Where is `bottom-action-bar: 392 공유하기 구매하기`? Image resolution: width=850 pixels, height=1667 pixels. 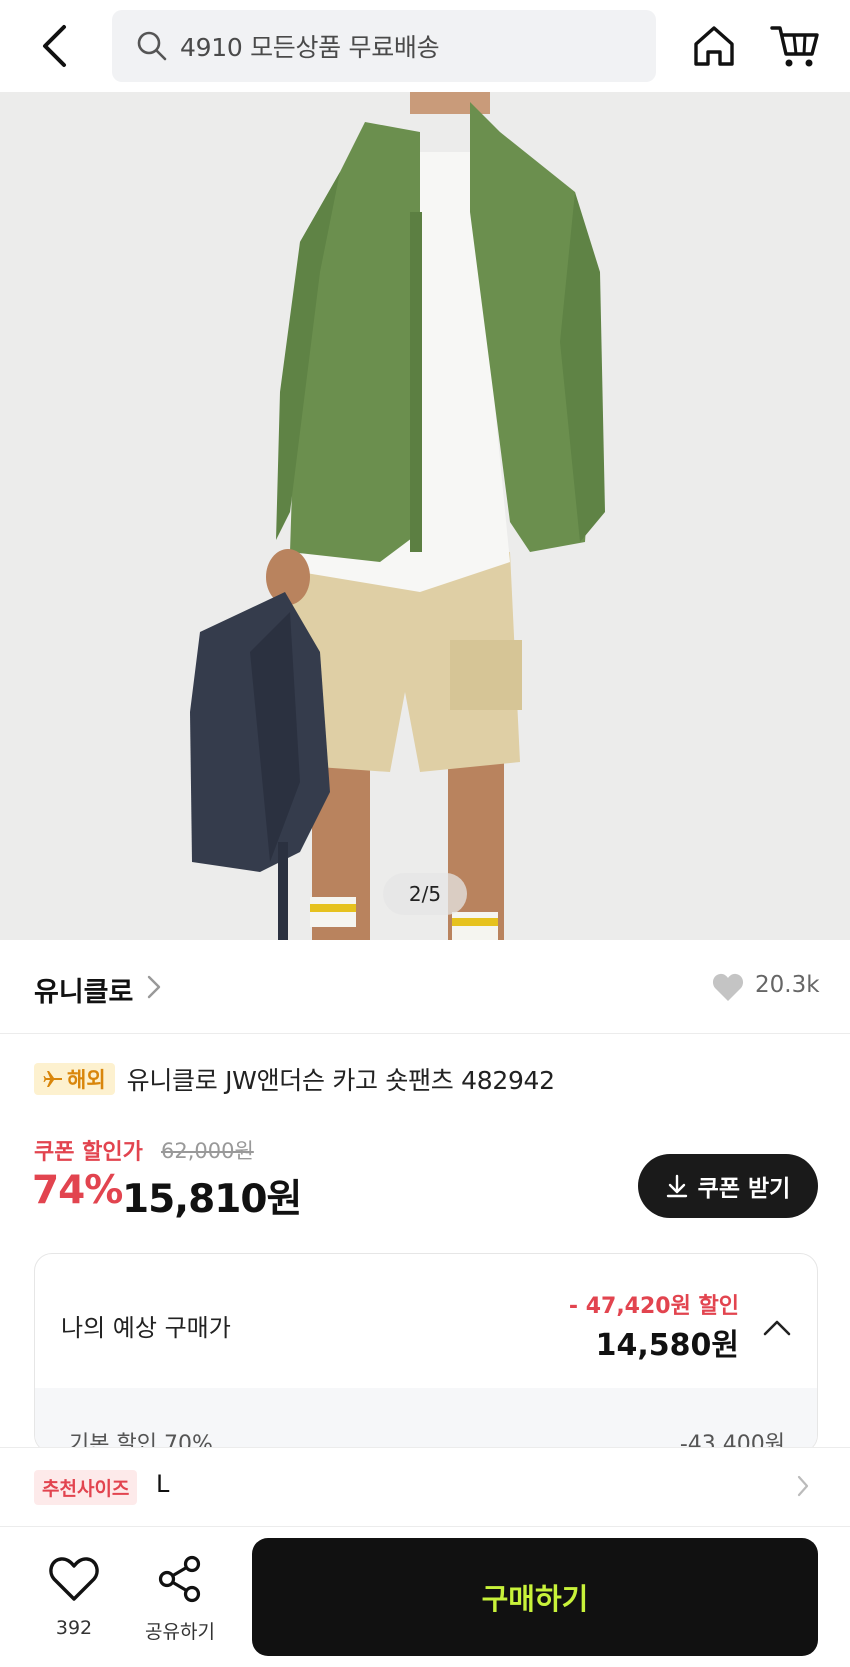 bottom-action-bar: 392 공유하기 구매하기 is located at coordinates (425, 1597).